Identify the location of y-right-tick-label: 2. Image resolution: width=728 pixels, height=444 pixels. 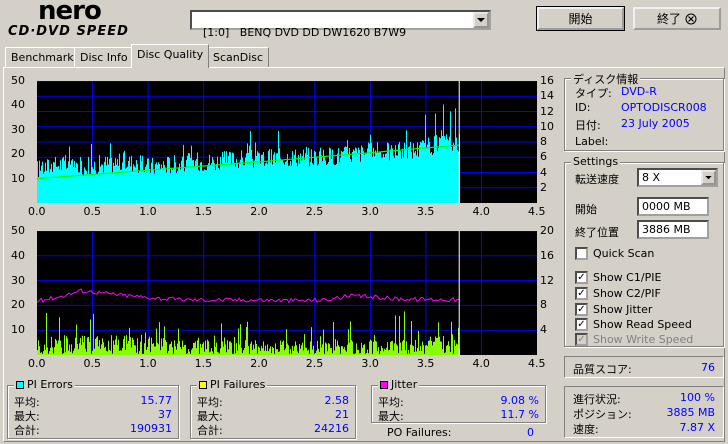
(543, 187).